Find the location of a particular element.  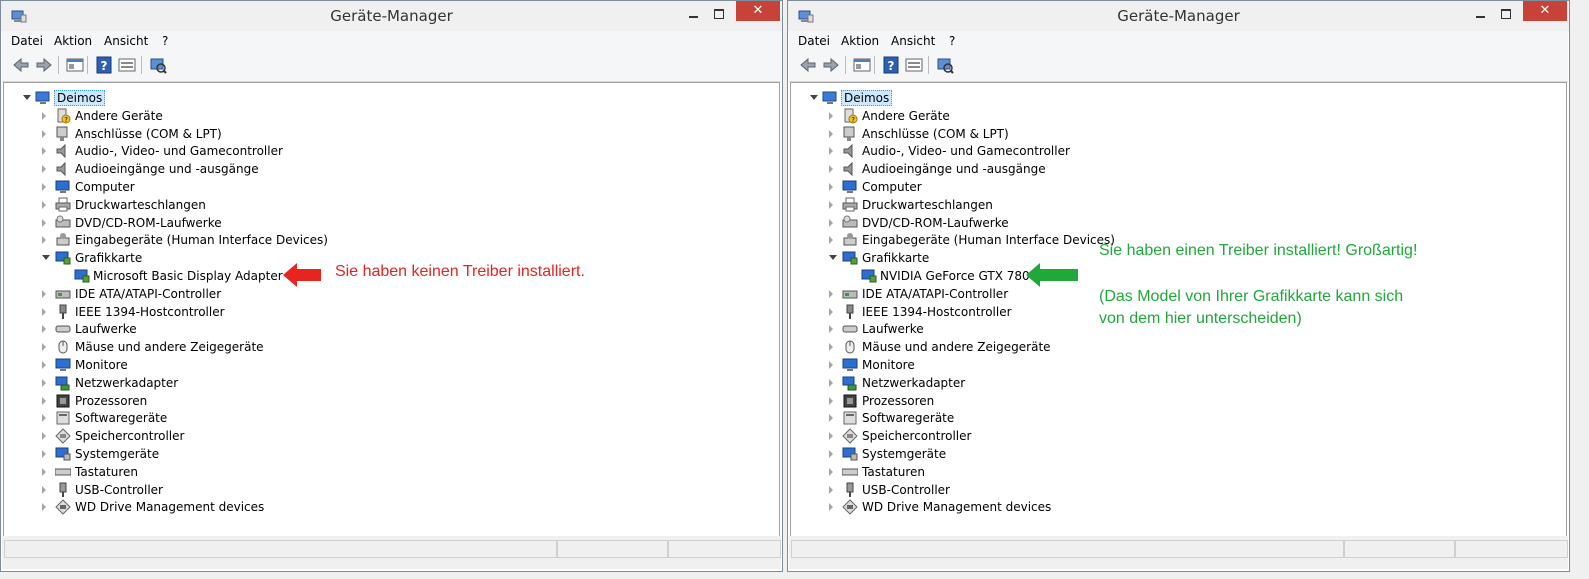

tree-category: Eingabegeräte (Human Interface Devices) is located at coordinates (204, 240).